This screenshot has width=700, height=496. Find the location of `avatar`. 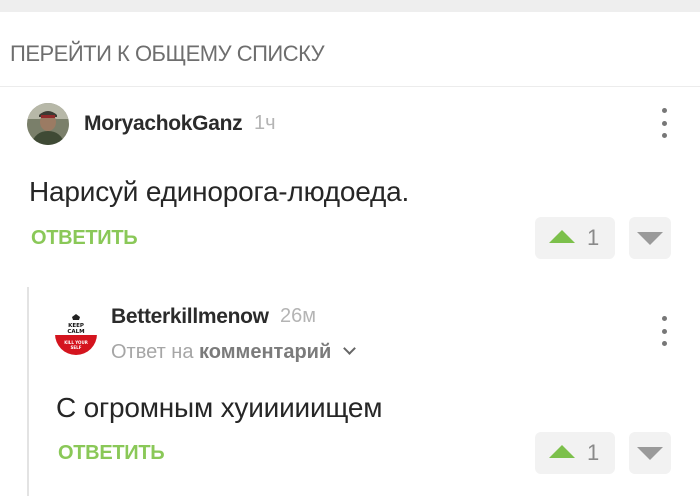

avatar is located at coordinates (48, 124).